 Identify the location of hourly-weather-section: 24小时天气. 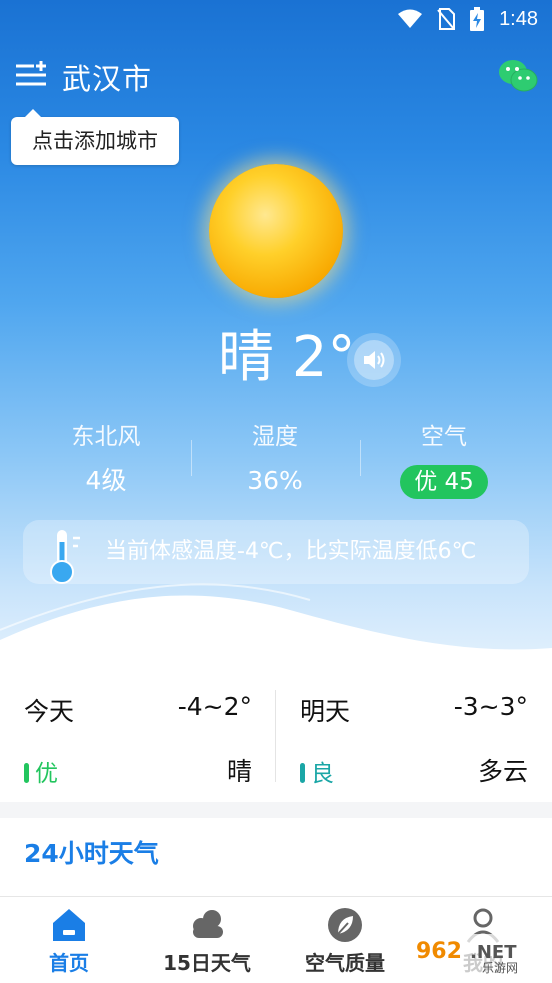
(276, 858).